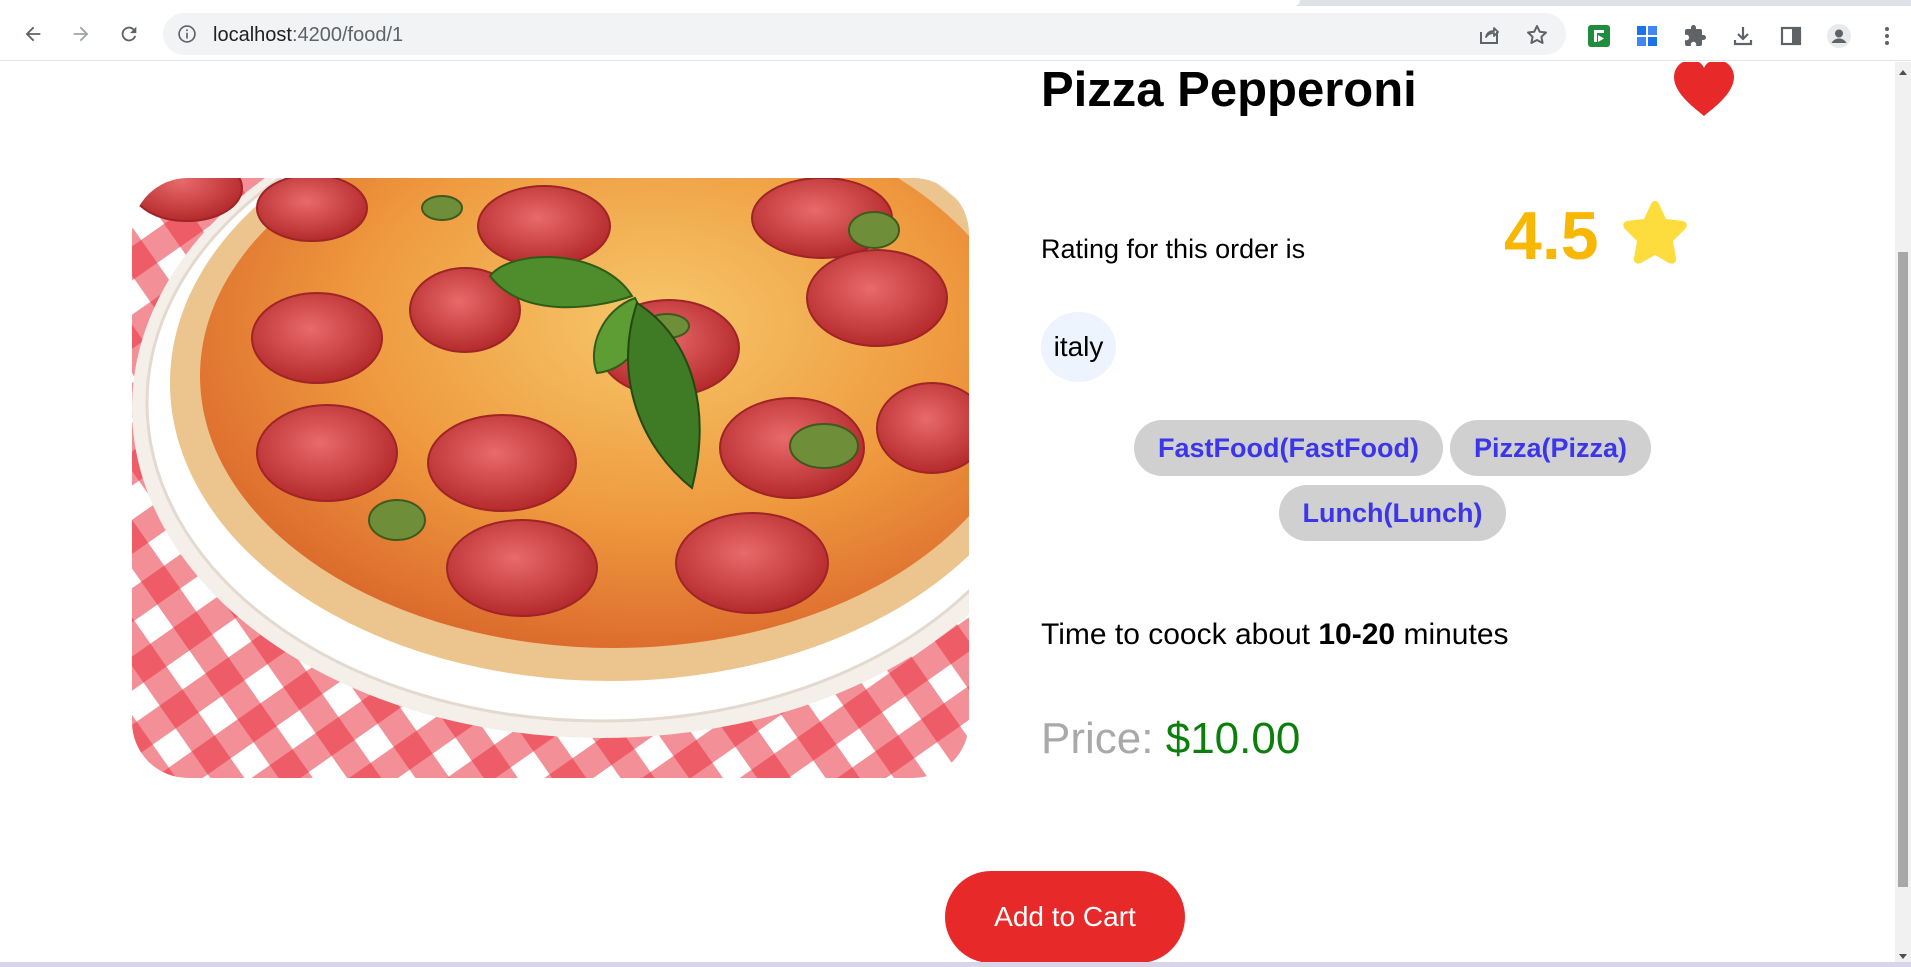  What do you see at coordinates (864, 34) in the screenshot?
I see `address-bar: localhost:4200/food/1` at bounding box center [864, 34].